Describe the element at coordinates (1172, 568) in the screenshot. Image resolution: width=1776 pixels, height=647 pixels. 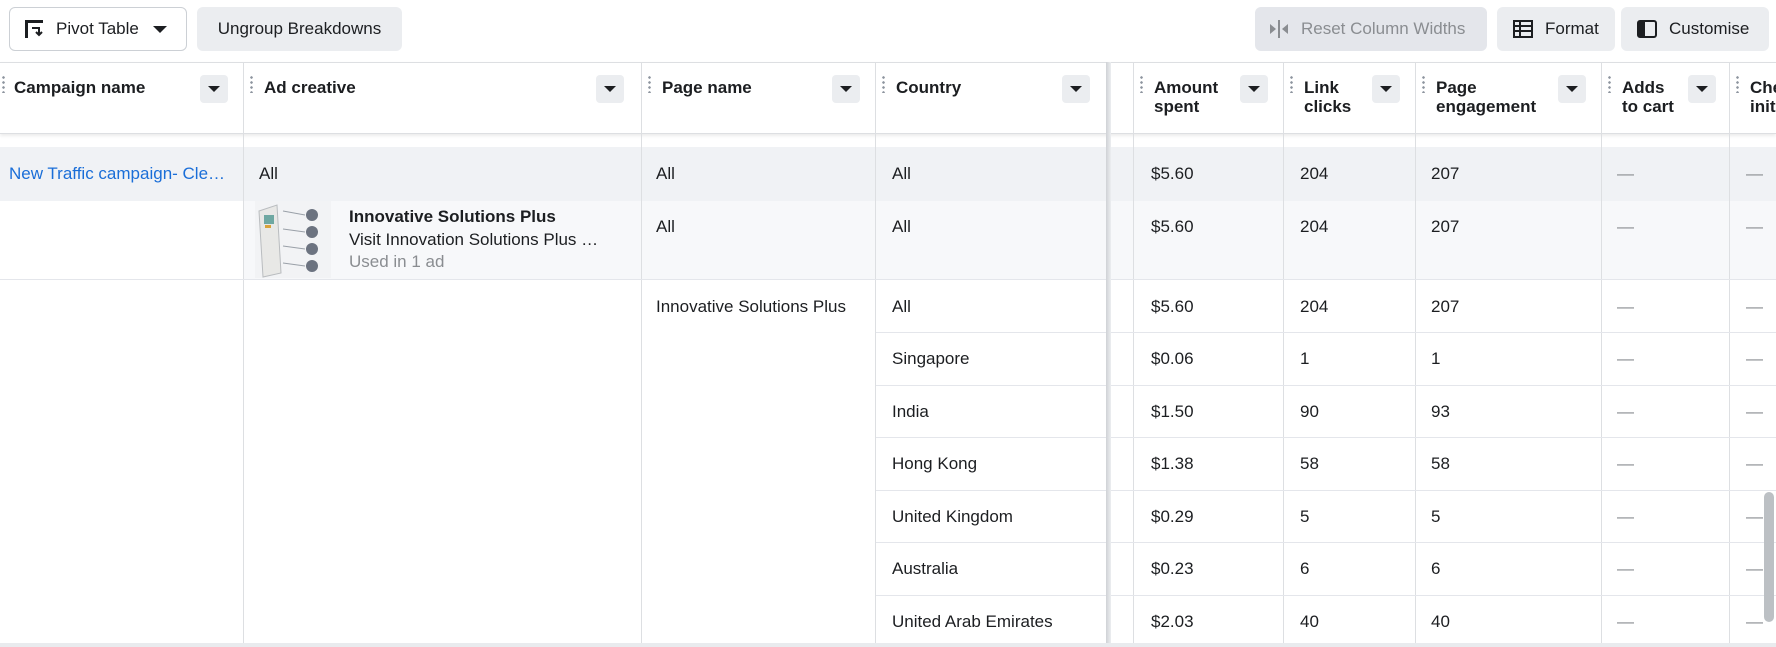
I see `amount-spent-cell: $0.23` at that location.